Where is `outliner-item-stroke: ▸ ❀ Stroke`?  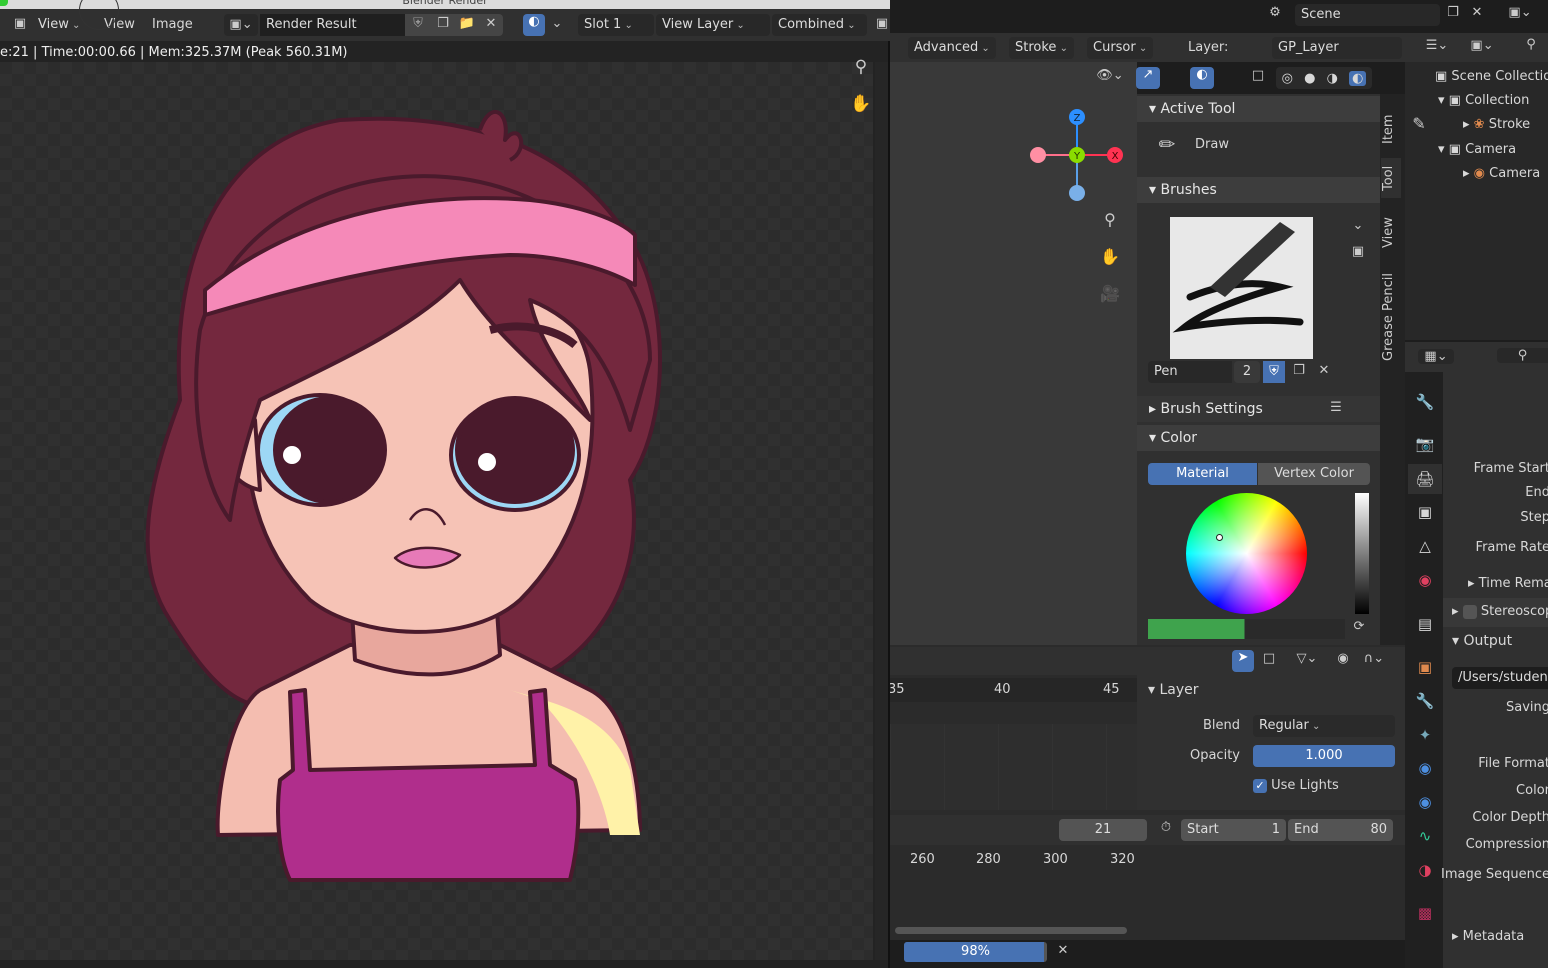 outliner-item-stroke: ▸ ❀ Stroke is located at coordinates (1496, 124).